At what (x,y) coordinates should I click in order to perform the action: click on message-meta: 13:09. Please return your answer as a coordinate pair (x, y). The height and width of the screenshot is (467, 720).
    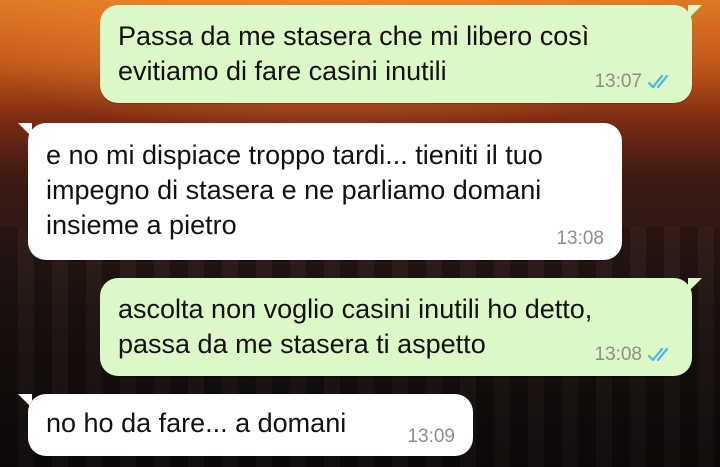
    Looking at the image, I should click on (431, 437).